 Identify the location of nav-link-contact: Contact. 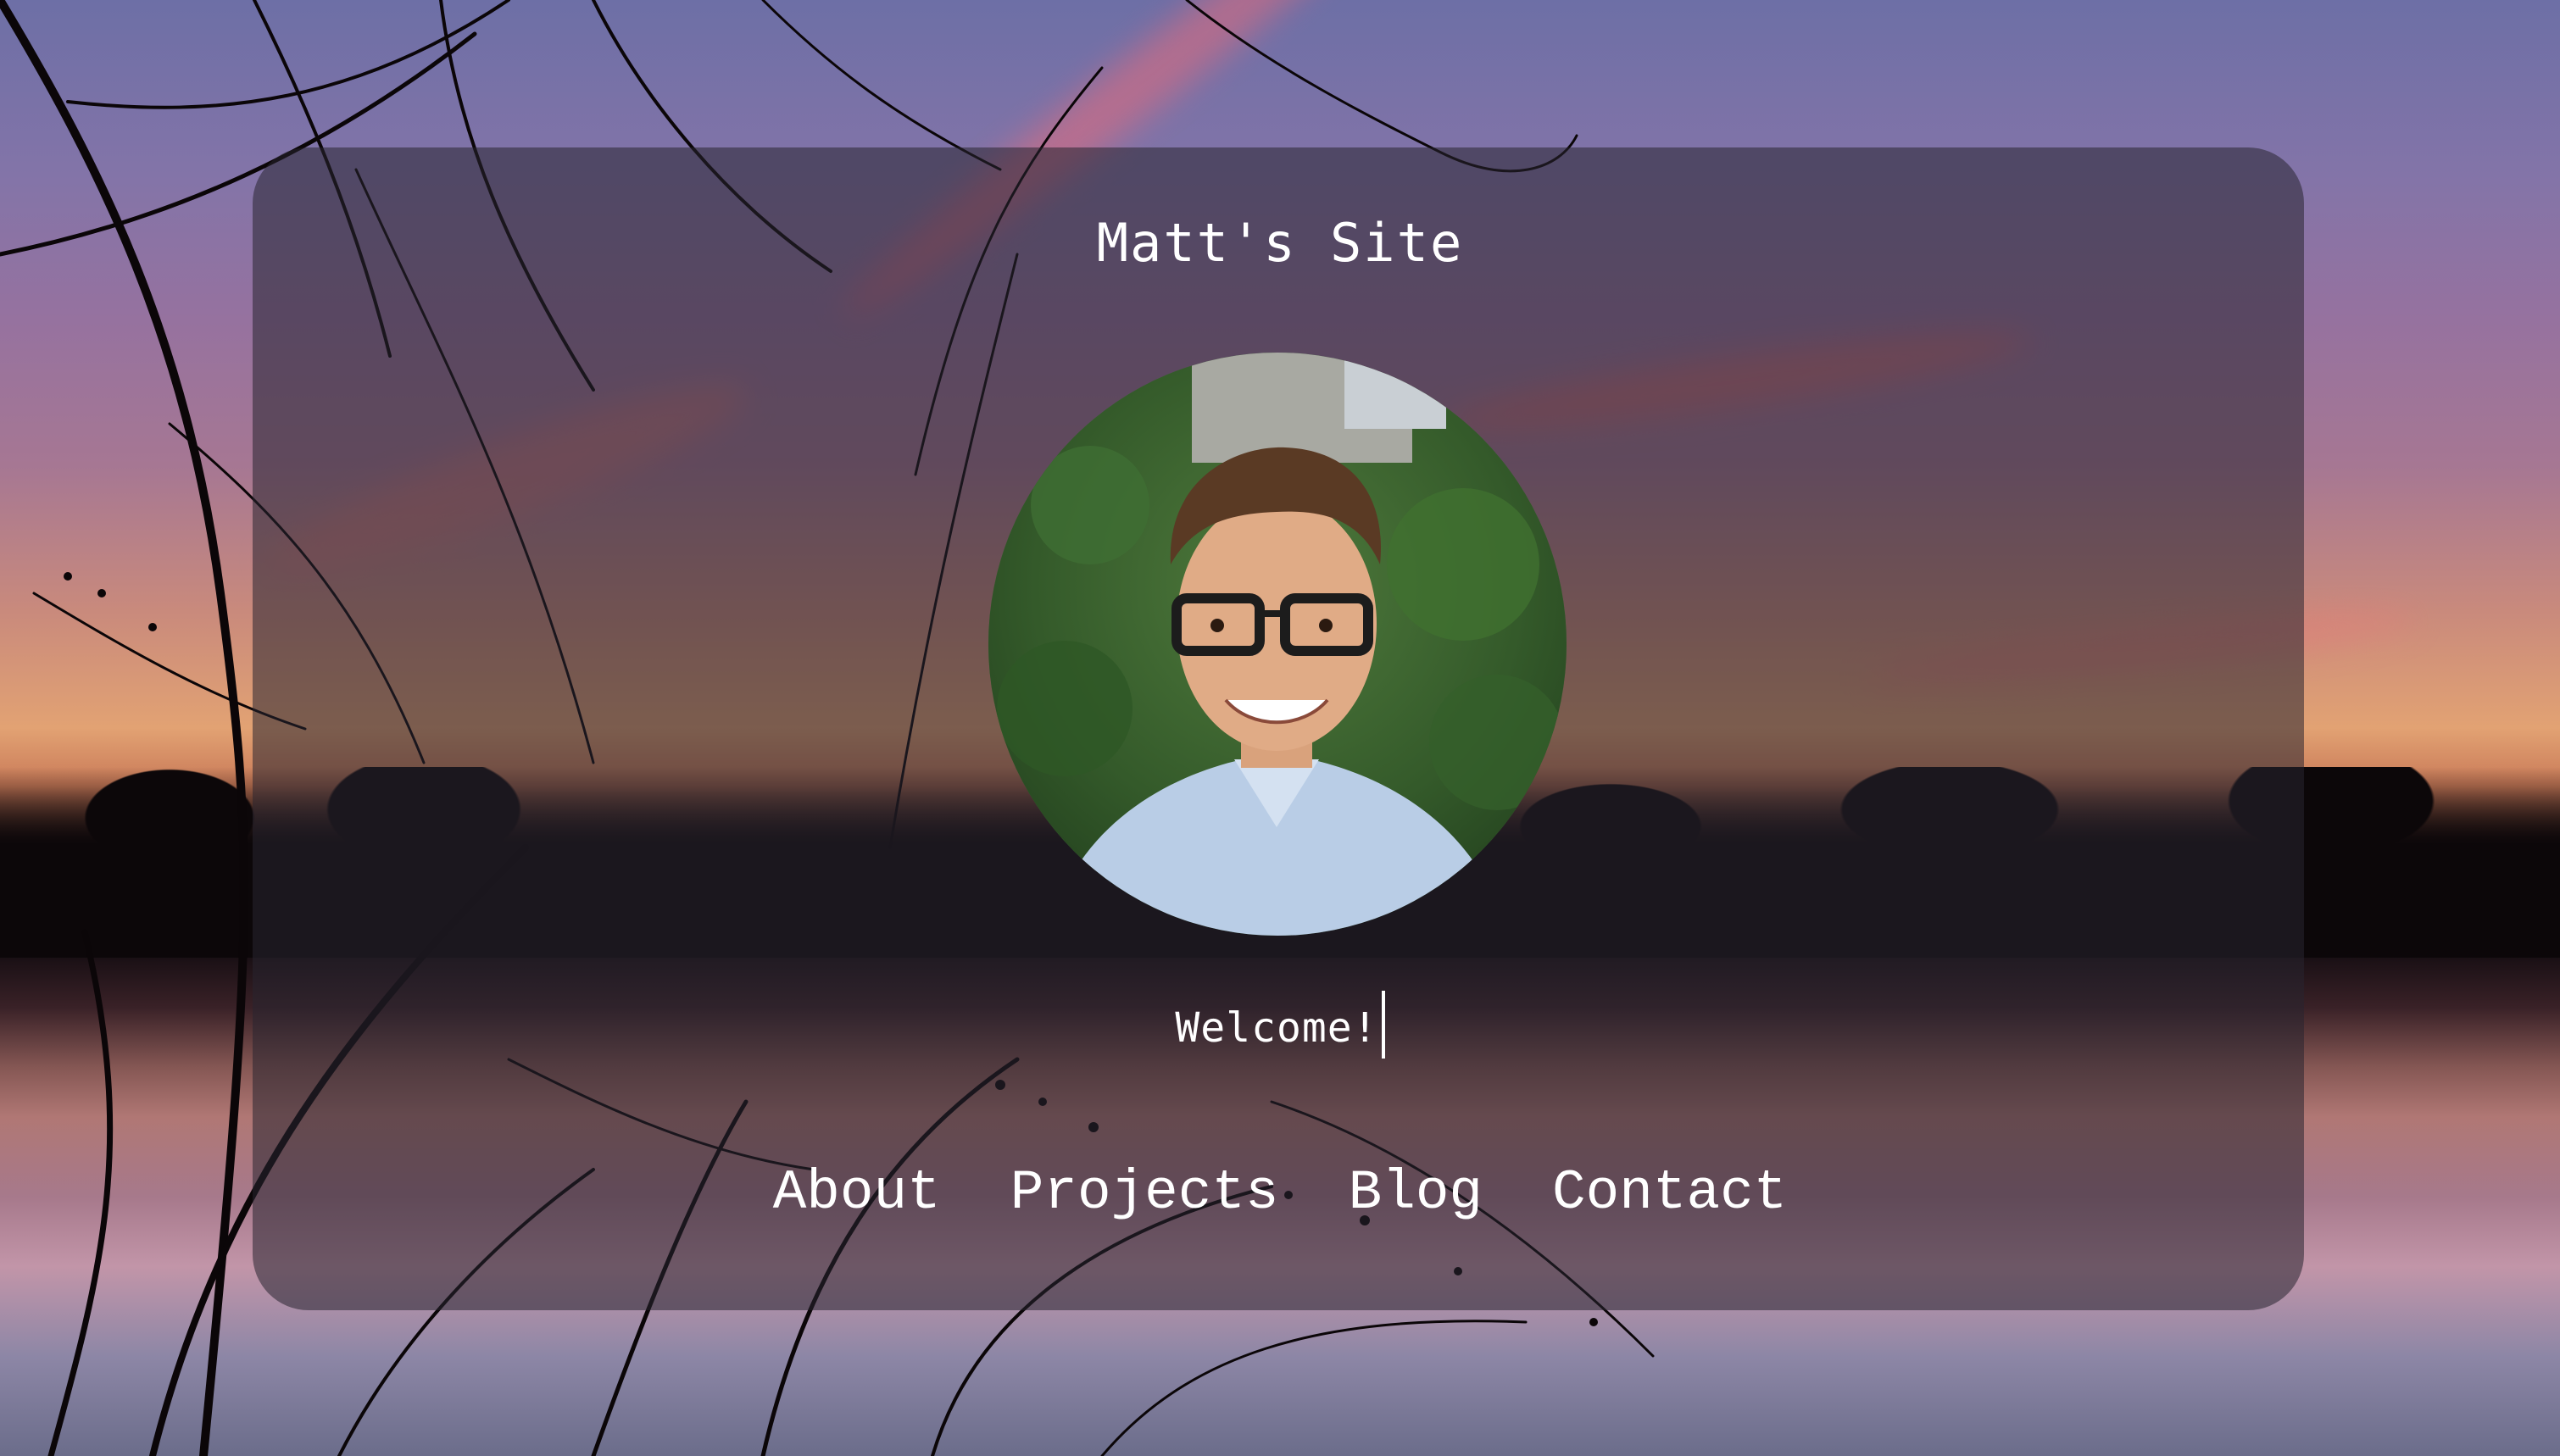
(1669, 1193).